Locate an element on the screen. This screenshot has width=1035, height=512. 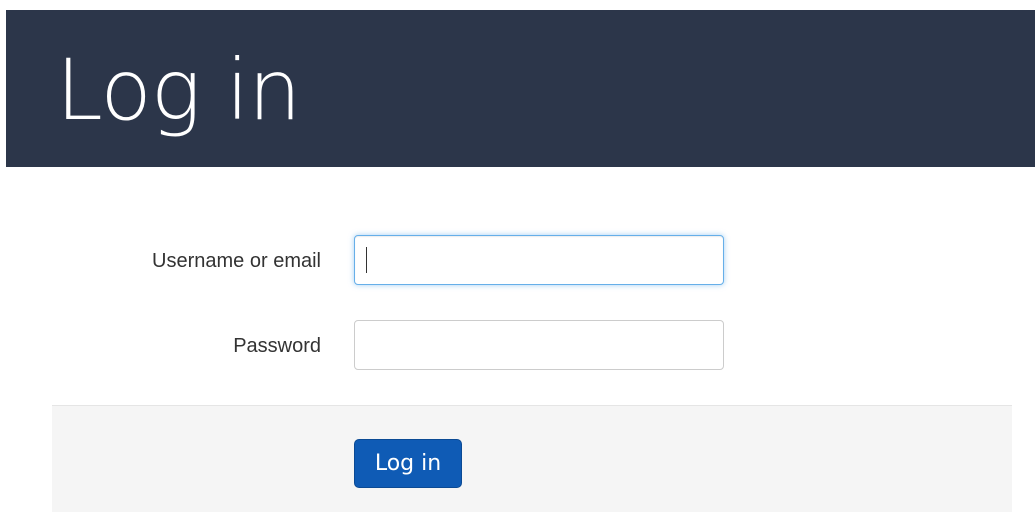
text-cursor is located at coordinates (366, 260).